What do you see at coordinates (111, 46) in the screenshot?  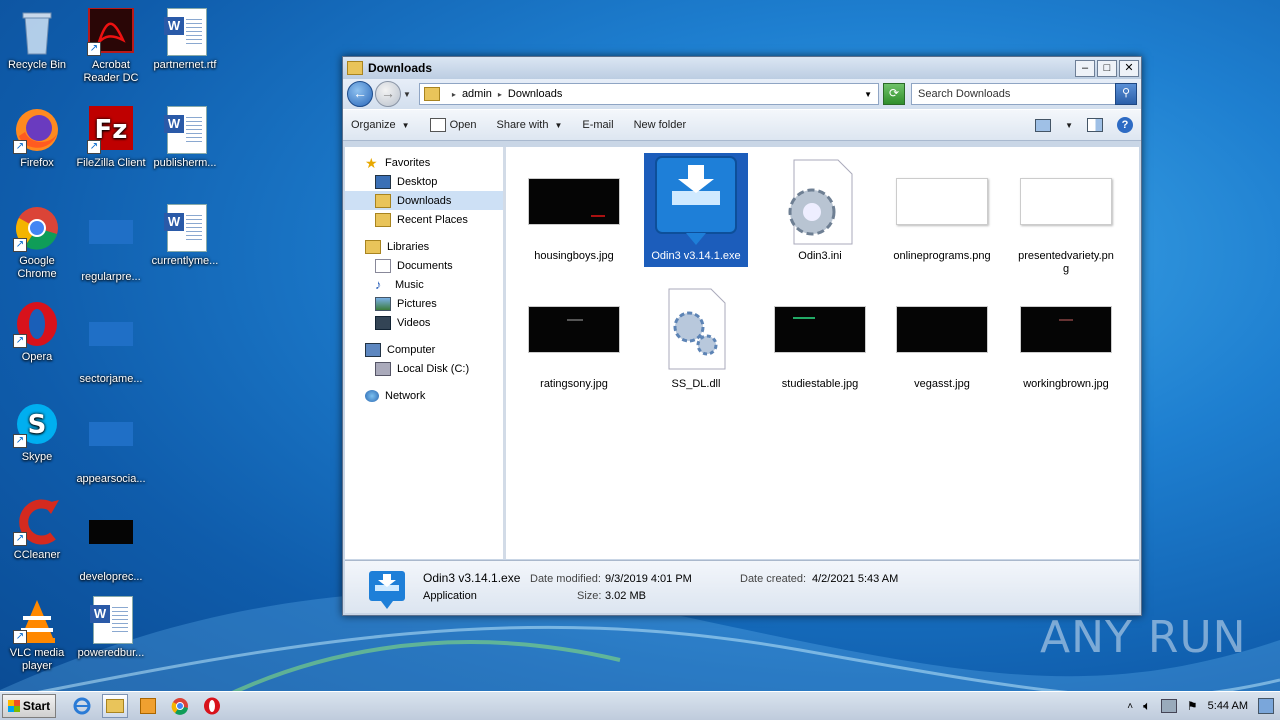 I see `desktop-icon-acrobat: ↗ Acrobat Reader DC` at bounding box center [111, 46].